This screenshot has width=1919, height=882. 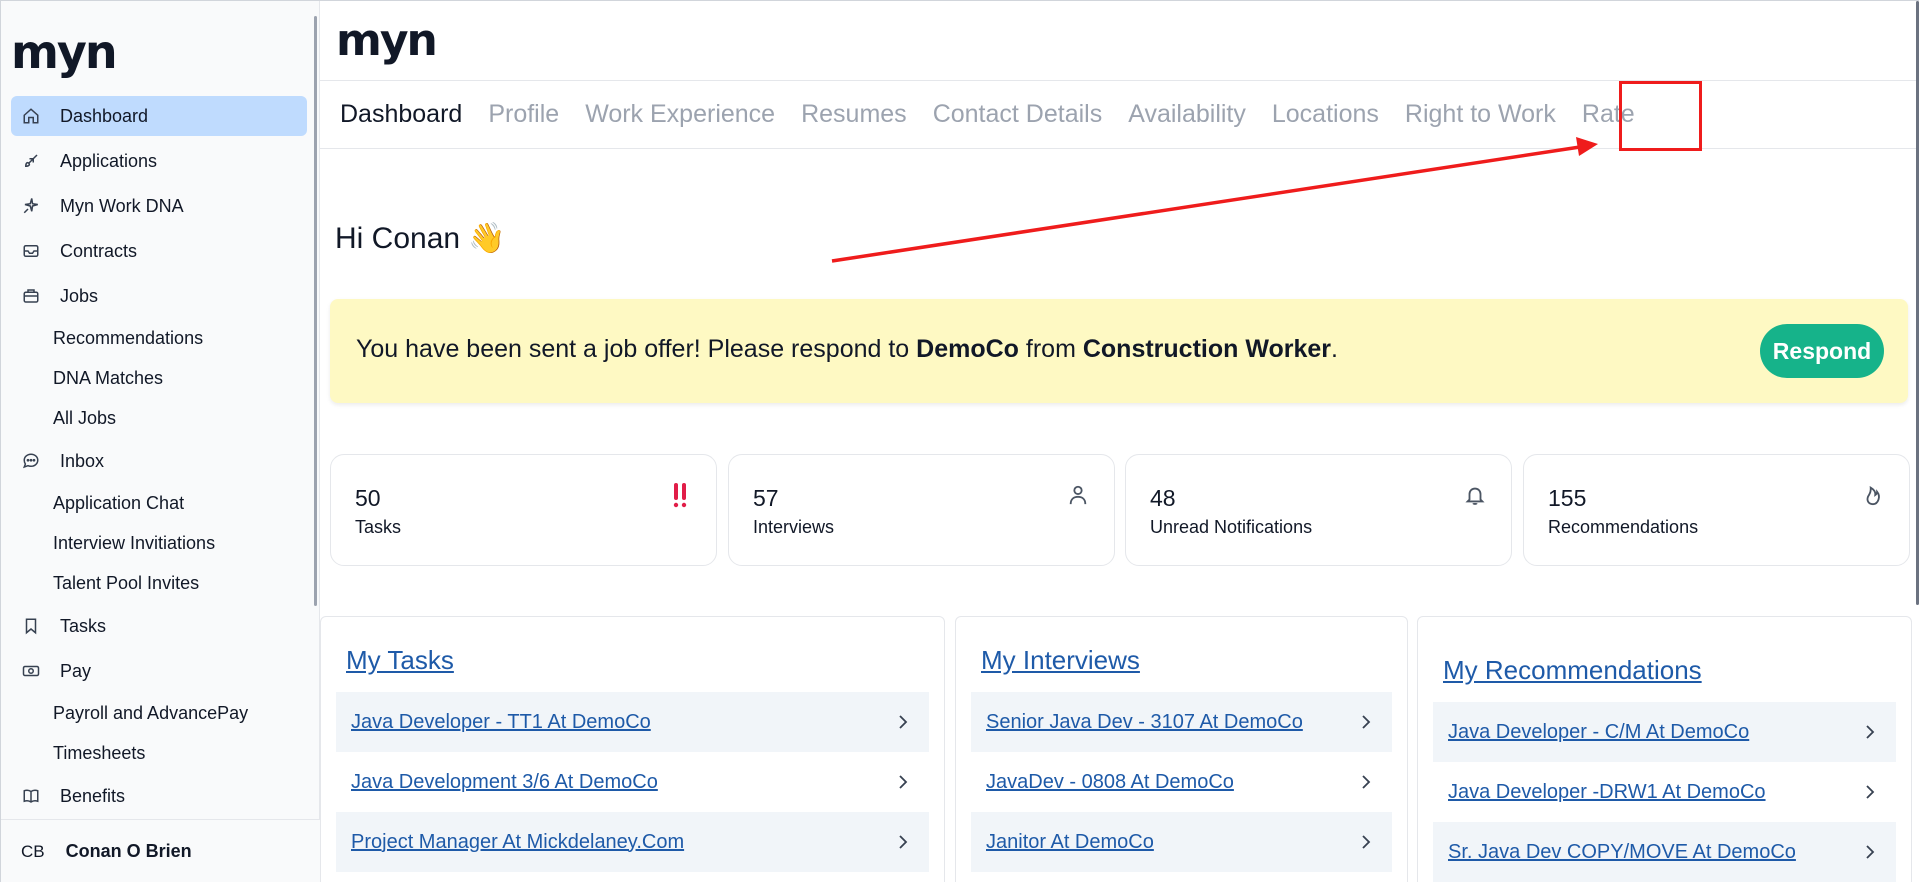 I want to click on bookmark-icon, so click(x=31, y=626).